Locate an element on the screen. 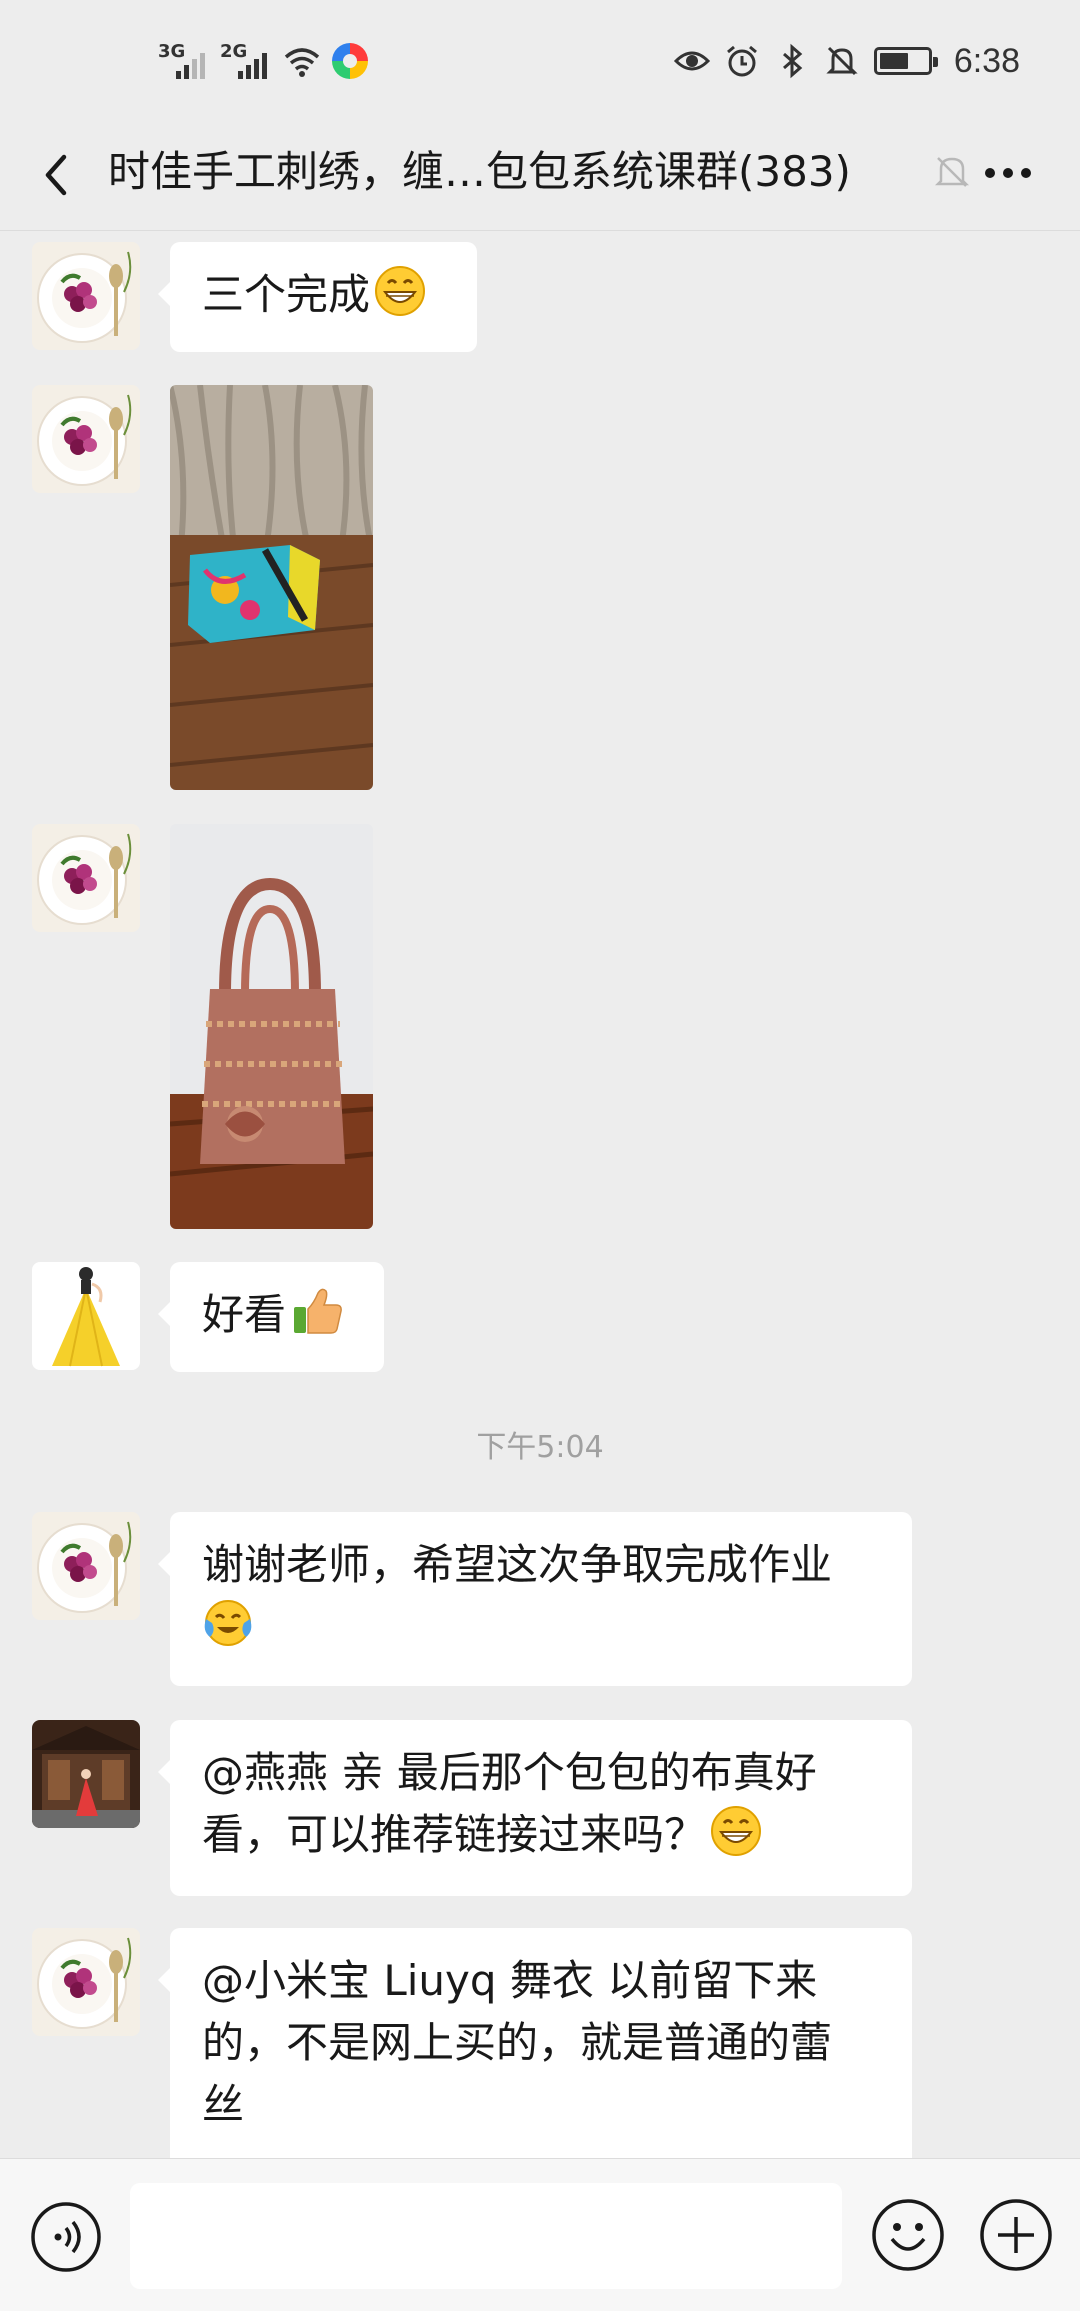 Image resolution: width=1080 pixels, height=2311 pixels. message-input is located at coordinates (486, 2236).